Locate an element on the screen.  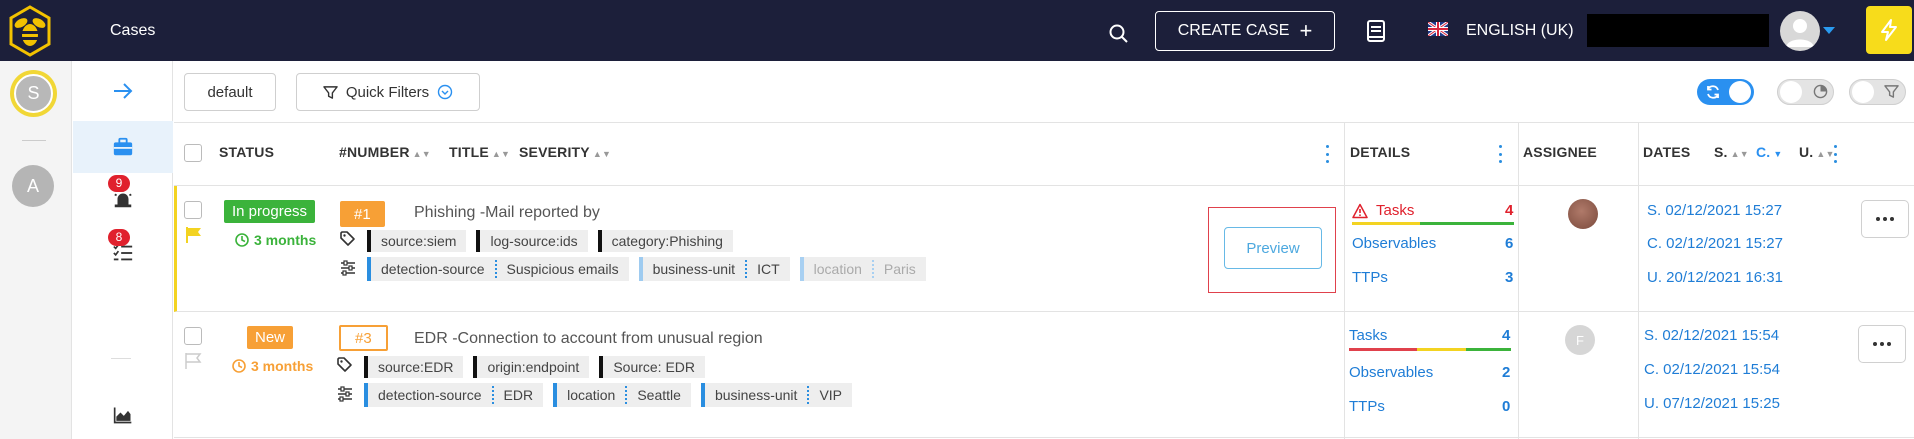
case-number: #1 is located at coordinates (362, 214).